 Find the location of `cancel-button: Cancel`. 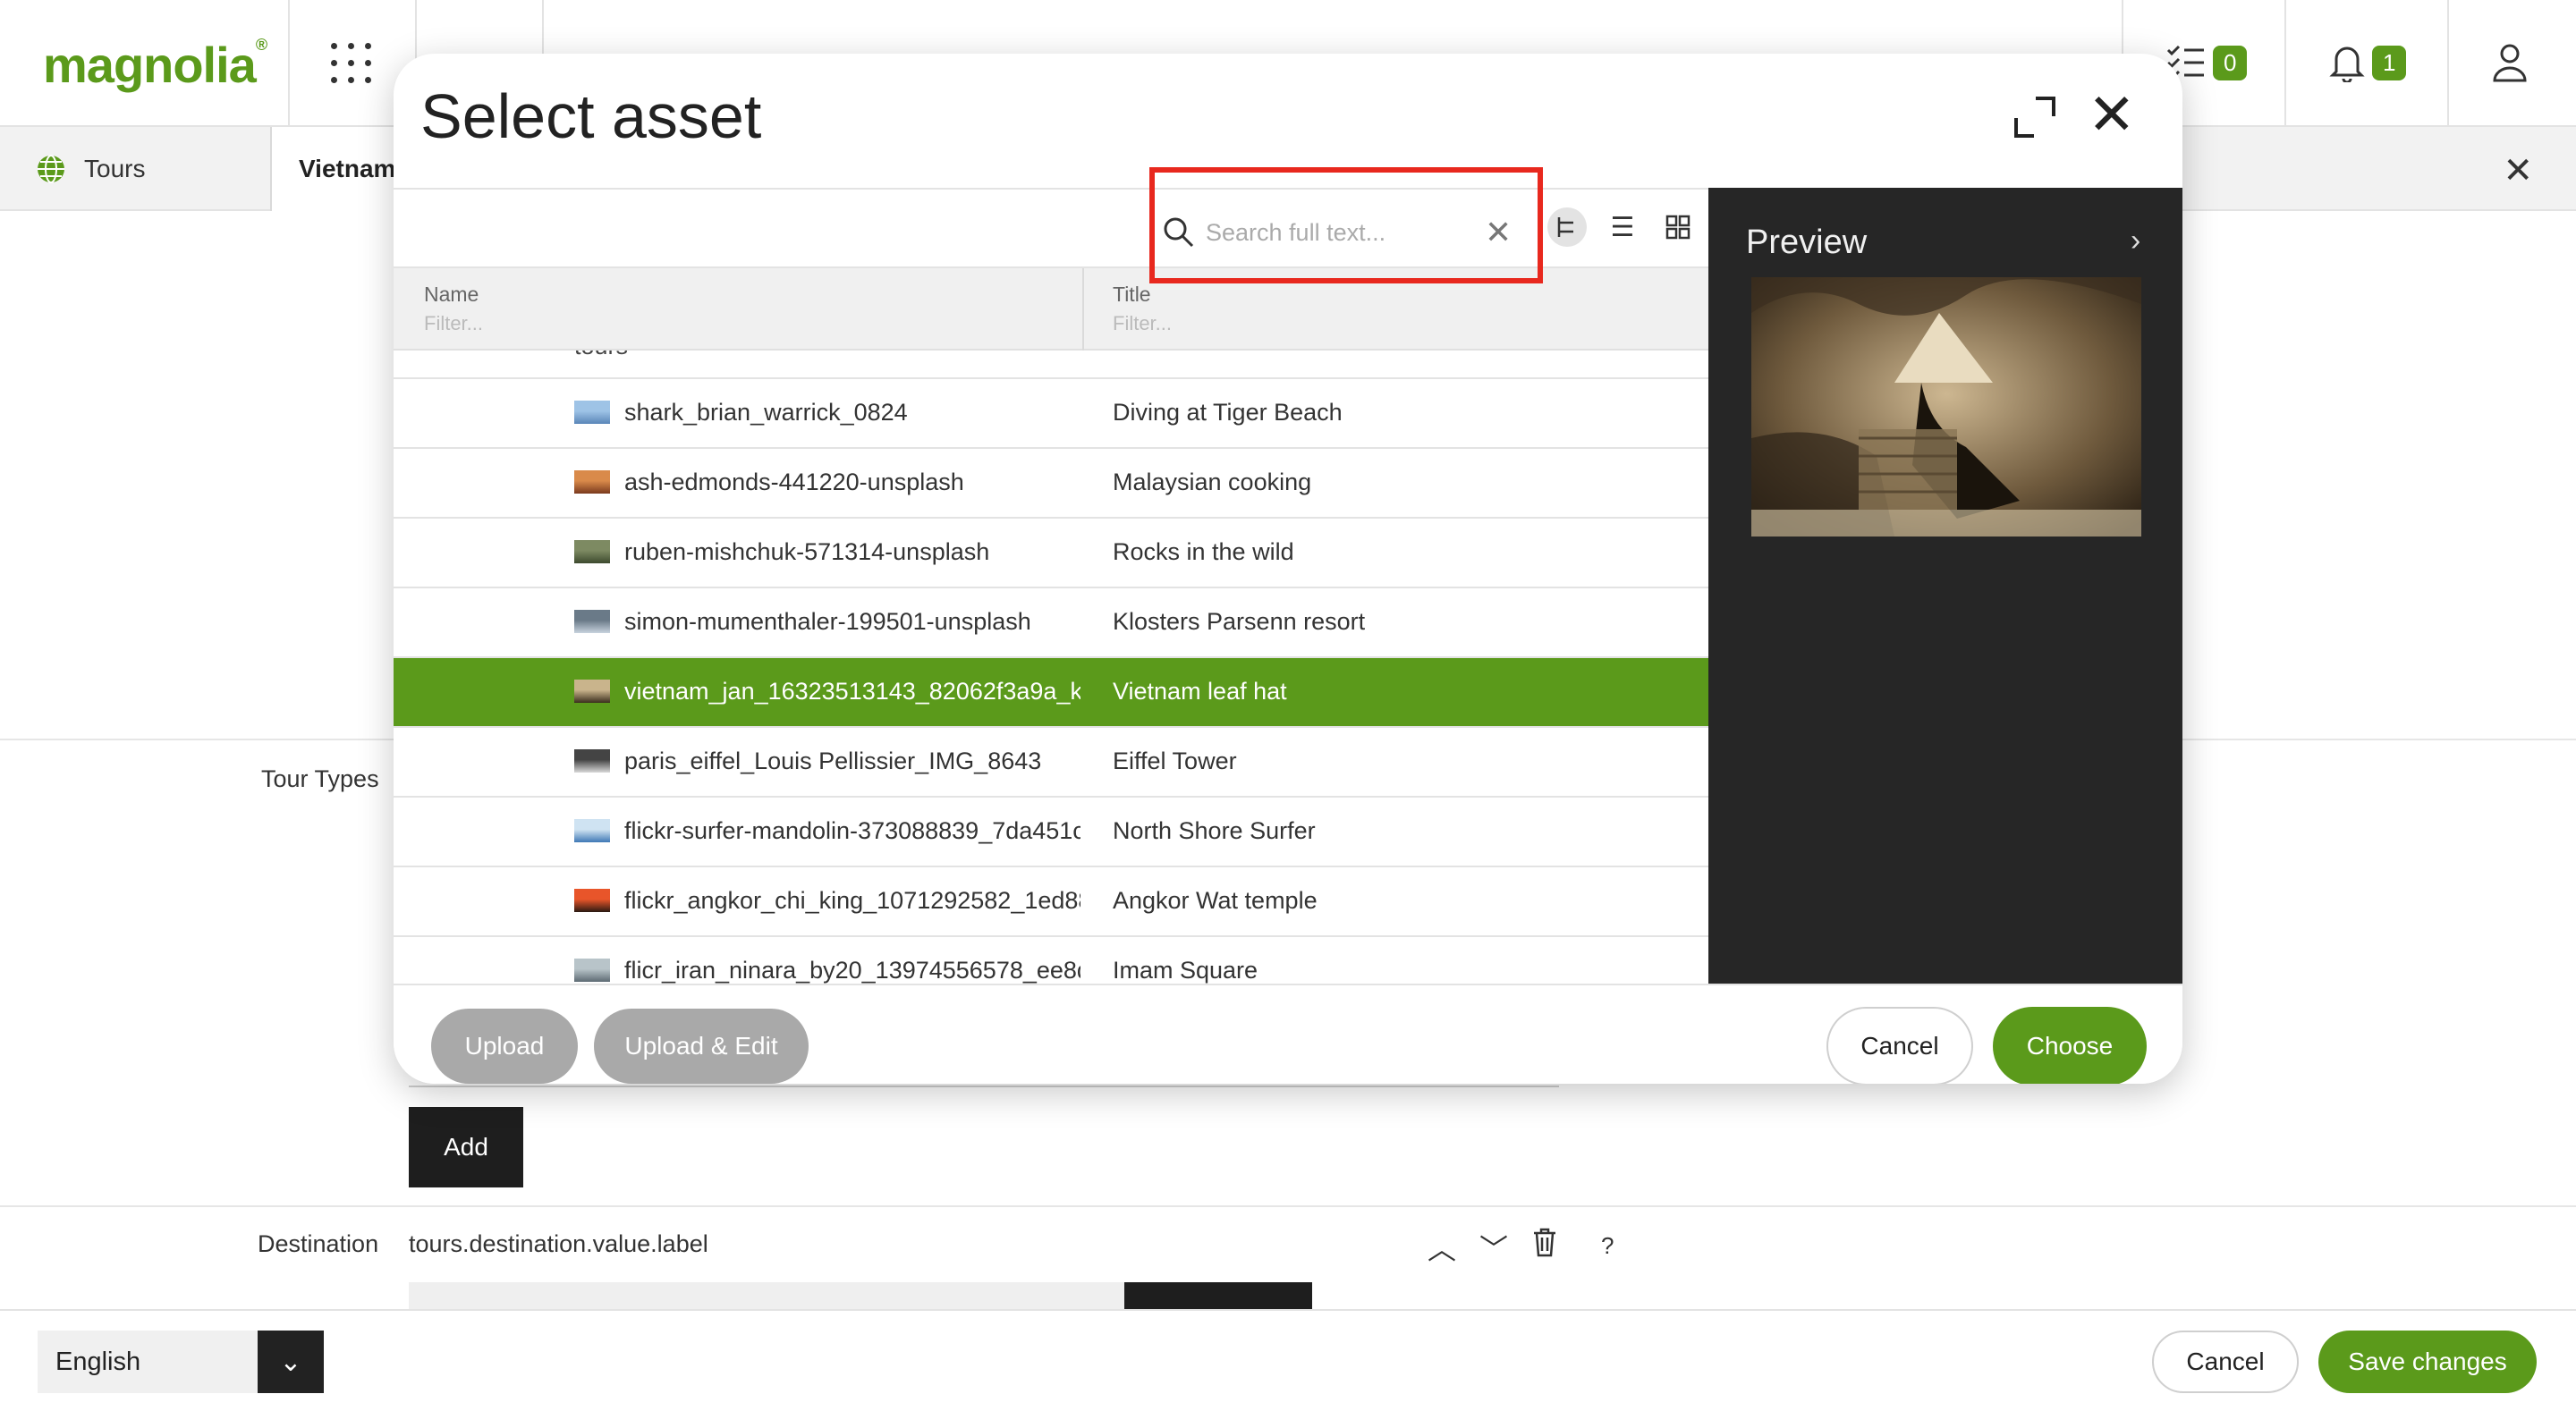

cancel-button: Cancel is located at coordinates (2225, 1362).